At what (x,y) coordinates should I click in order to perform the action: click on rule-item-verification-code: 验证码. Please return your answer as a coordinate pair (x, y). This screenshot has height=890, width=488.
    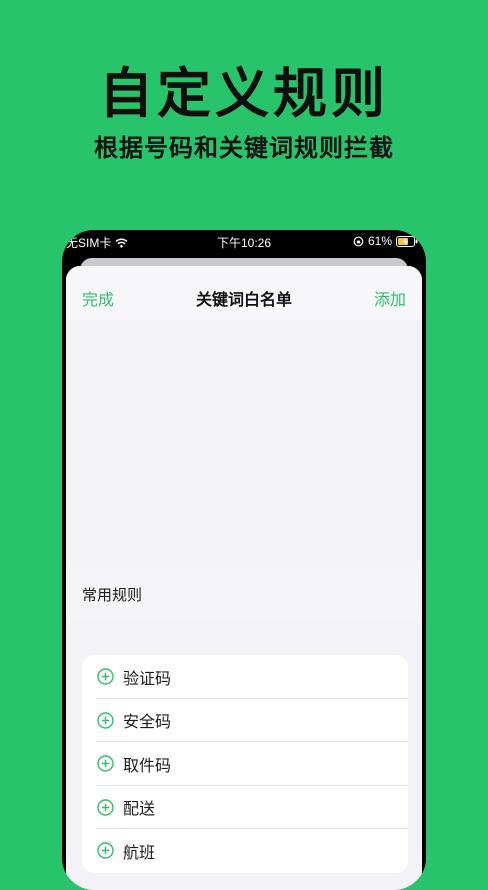
    Looking at the image, I should click on (245, 677).